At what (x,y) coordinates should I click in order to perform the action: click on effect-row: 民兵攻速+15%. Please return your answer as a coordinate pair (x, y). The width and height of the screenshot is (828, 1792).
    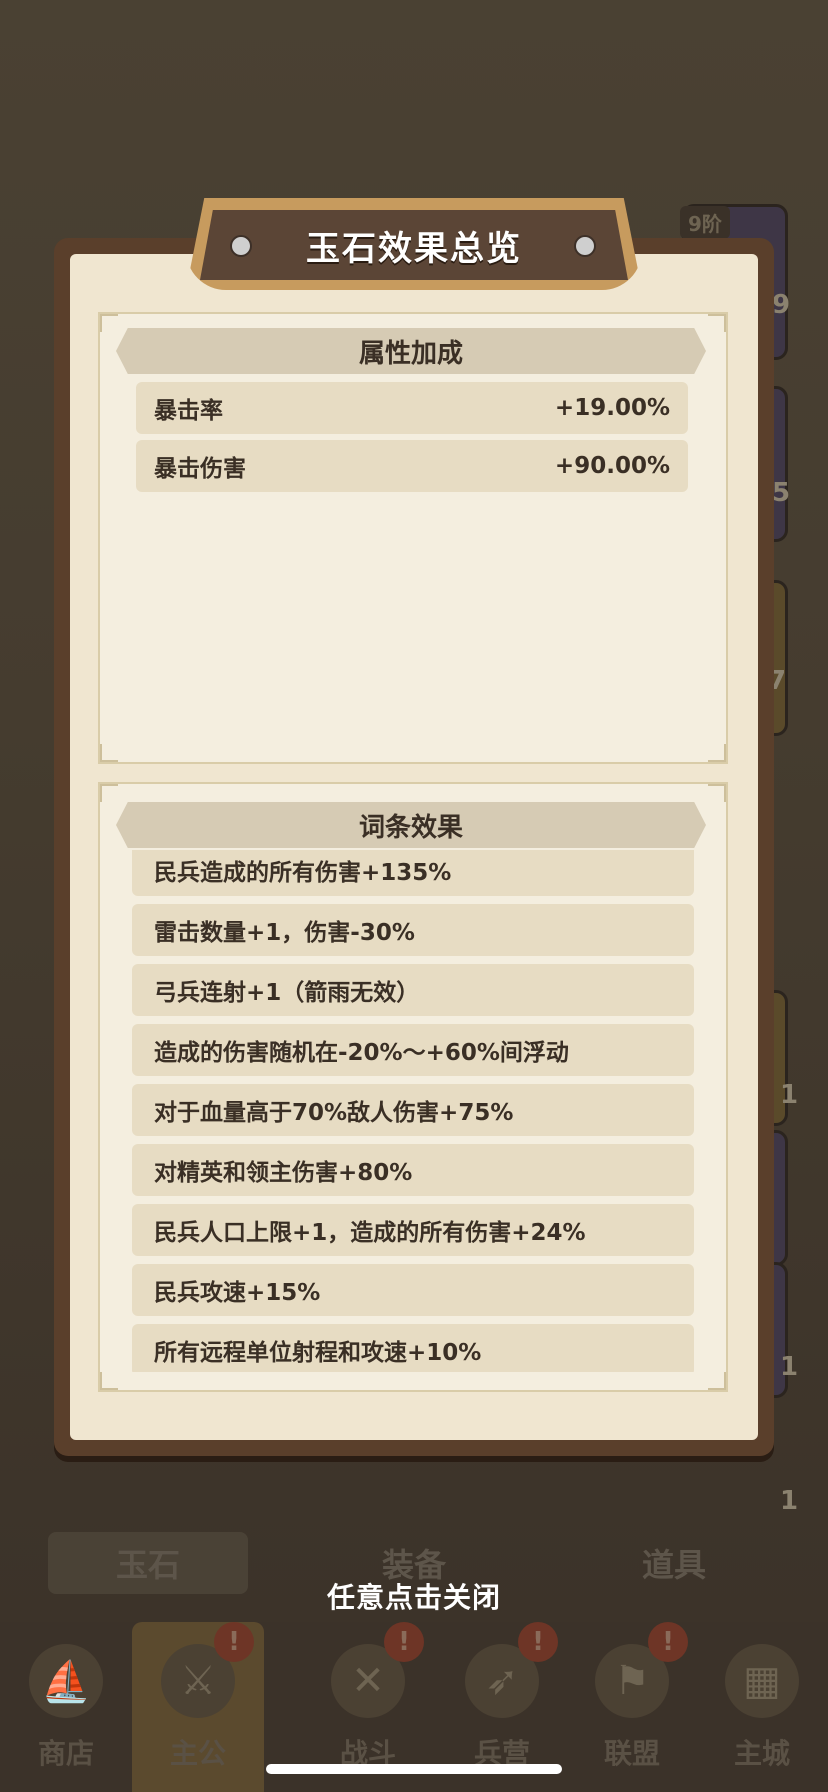
    Looking at the image, I should click on (413, 1290).